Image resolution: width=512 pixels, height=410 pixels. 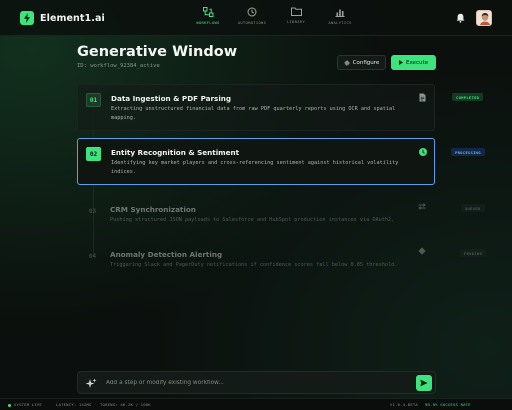 I want to click on nav-item-automations: AUTOMATIONS, so click(x=252, y=18).